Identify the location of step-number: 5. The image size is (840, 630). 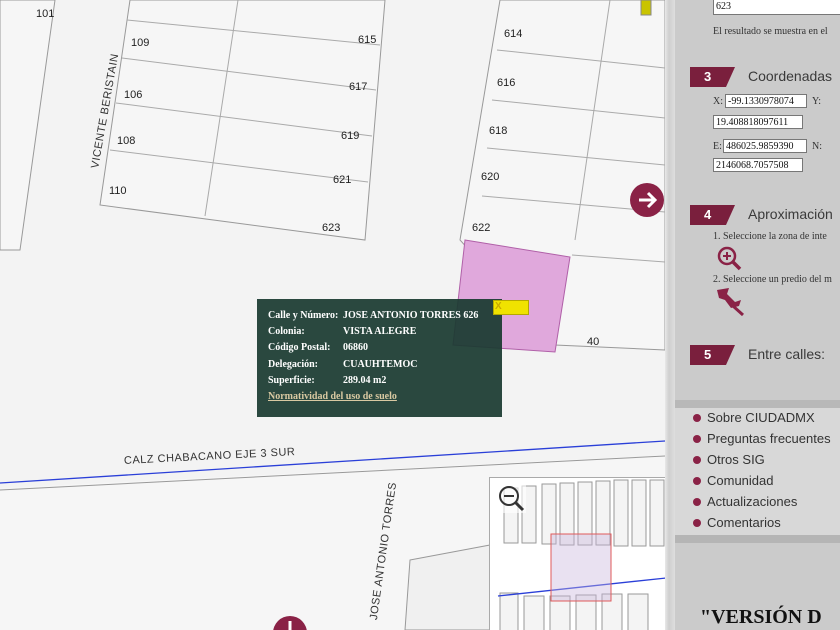
(712, 355).